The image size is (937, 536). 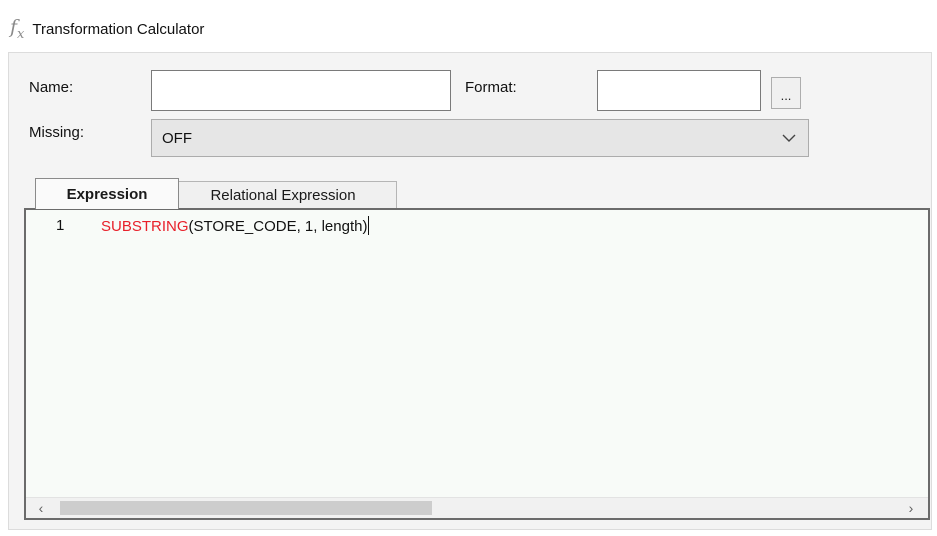 What do you see at coordinates (246, 508) in the screenshot?
I see `scrollbar-thumb` at bounding box center [246, 508].